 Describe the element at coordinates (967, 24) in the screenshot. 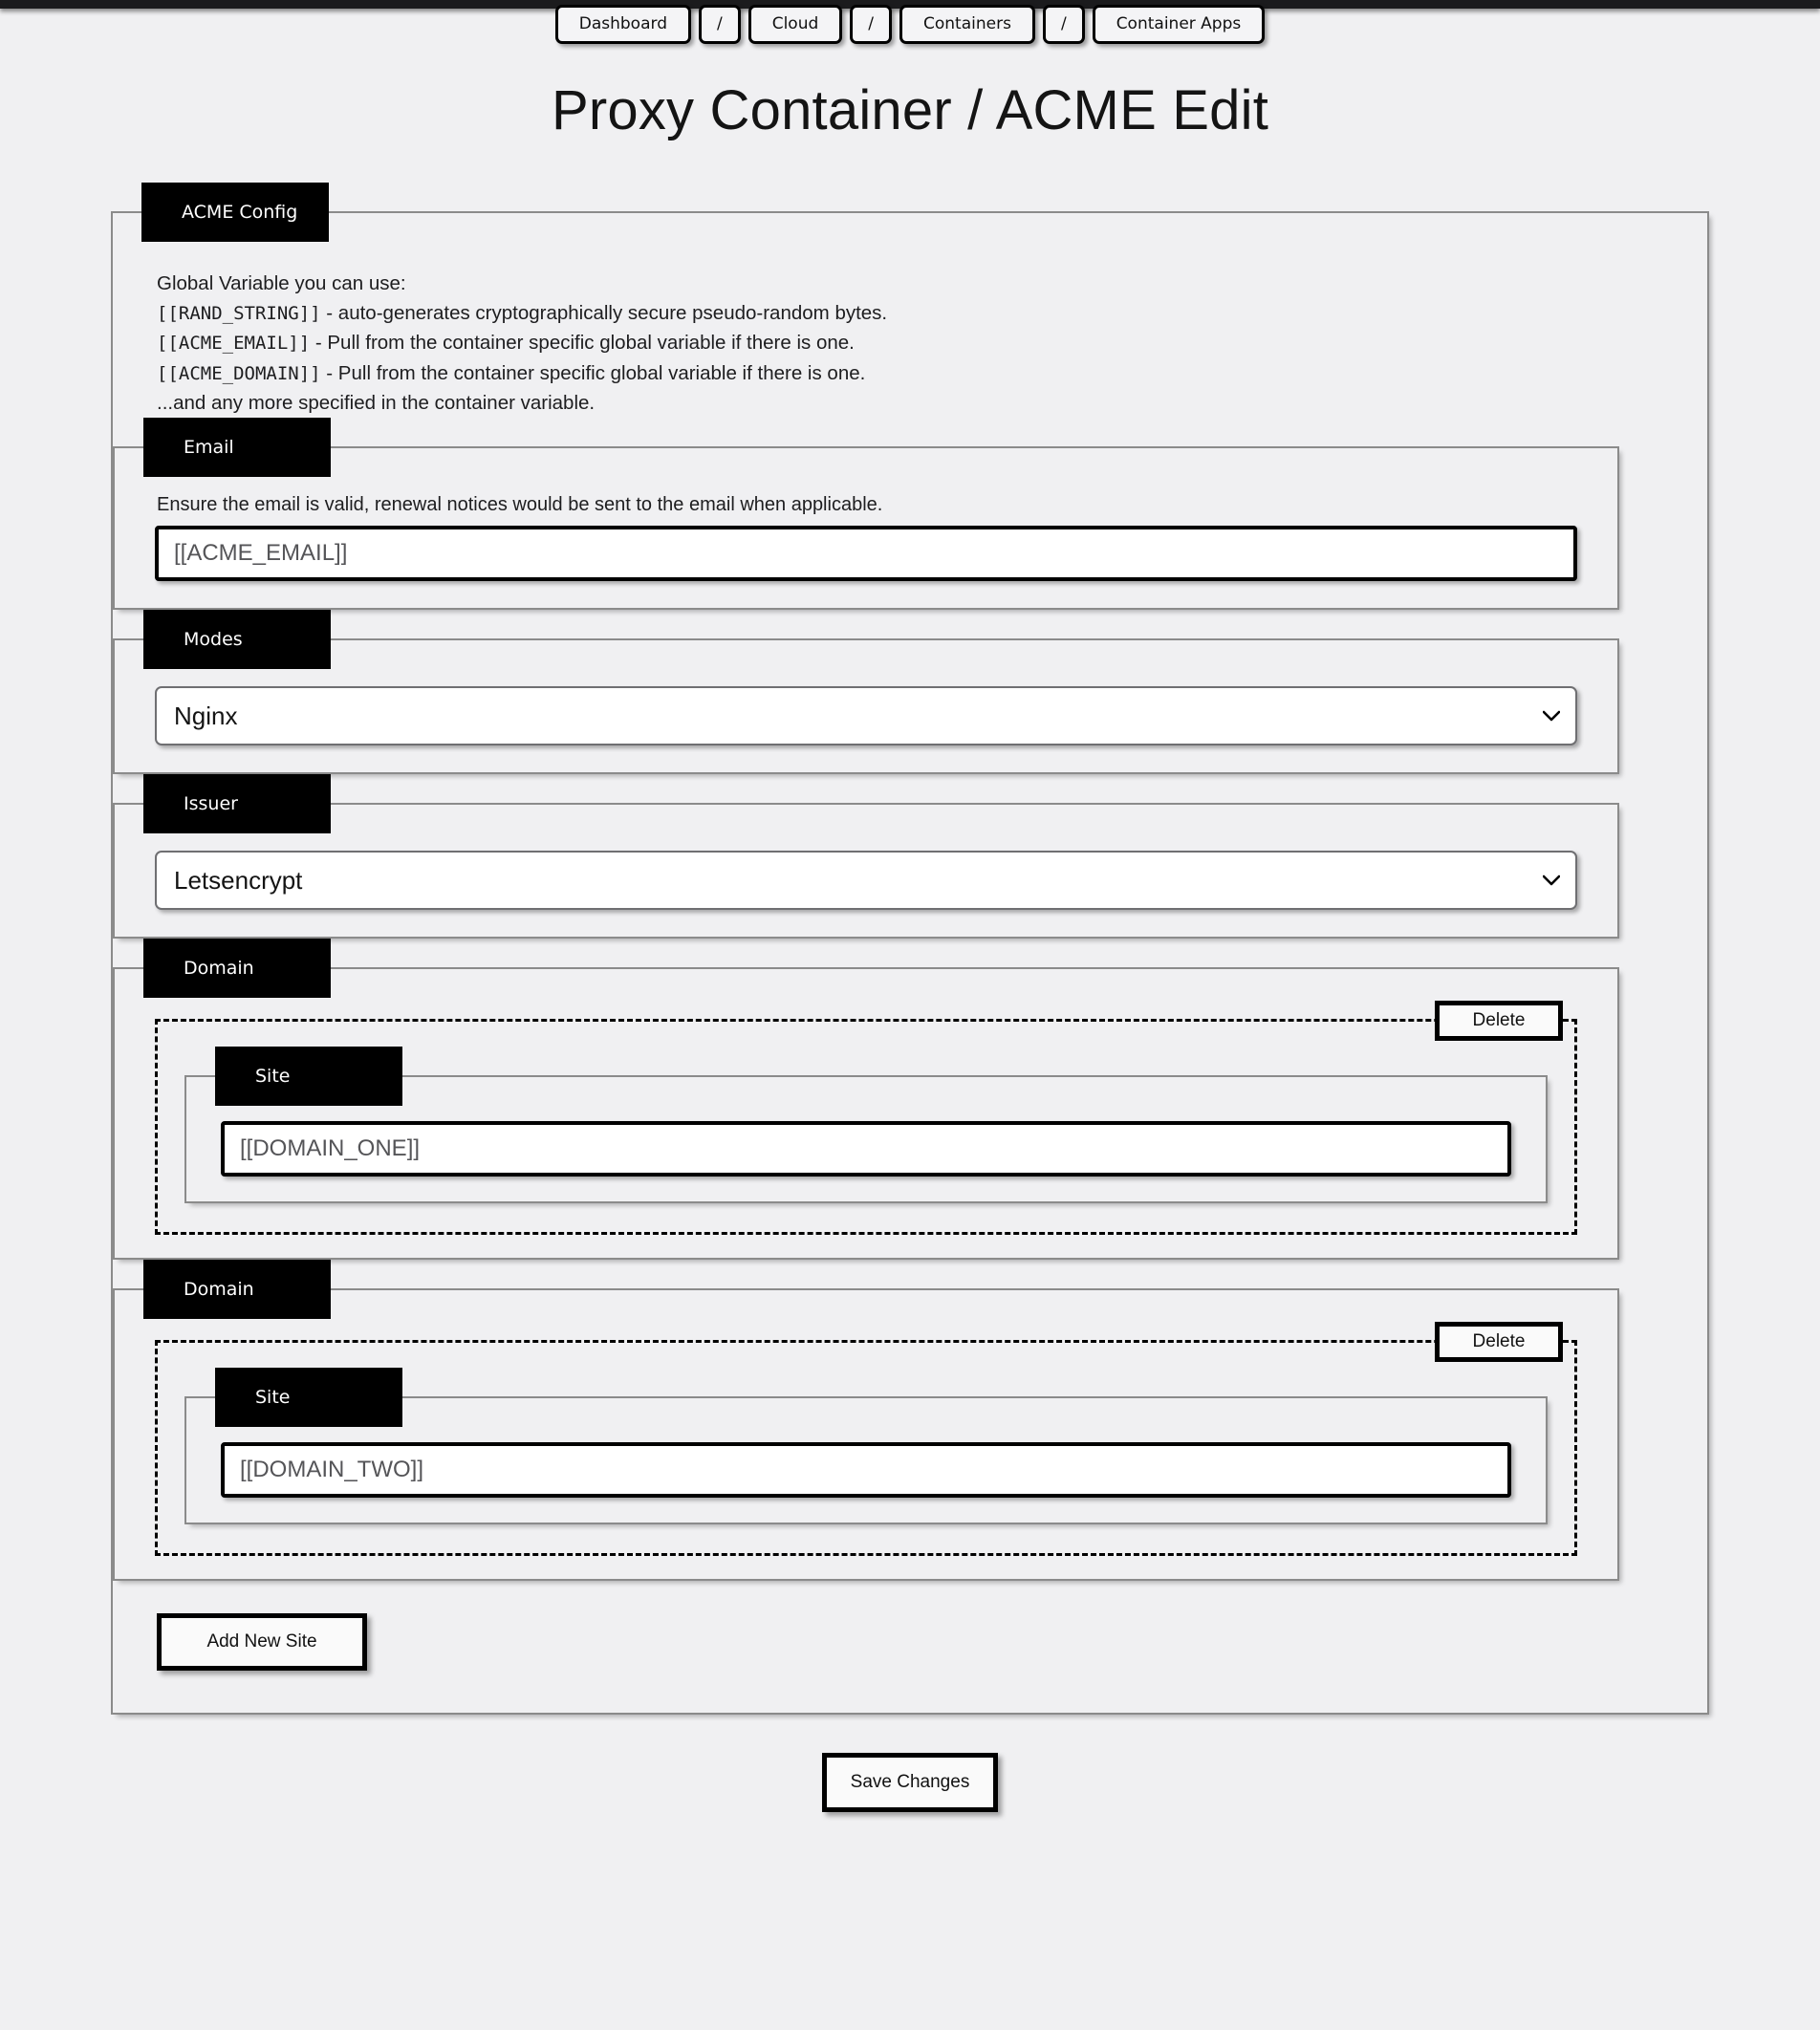

I see `breadcrumb-item-containers: Containers` at that location.